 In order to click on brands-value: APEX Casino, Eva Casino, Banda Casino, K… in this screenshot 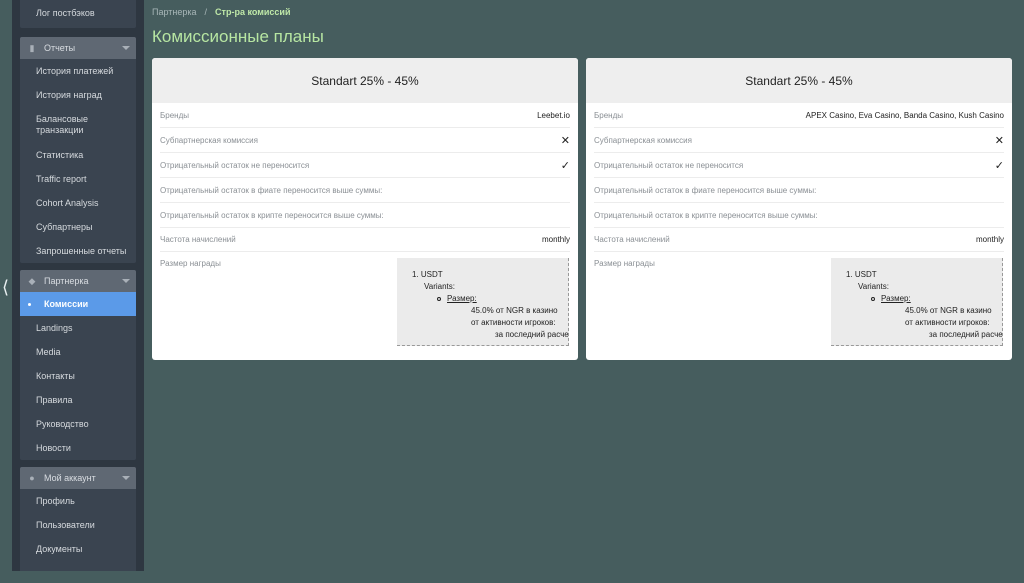, I will do `click(904, 115)`.